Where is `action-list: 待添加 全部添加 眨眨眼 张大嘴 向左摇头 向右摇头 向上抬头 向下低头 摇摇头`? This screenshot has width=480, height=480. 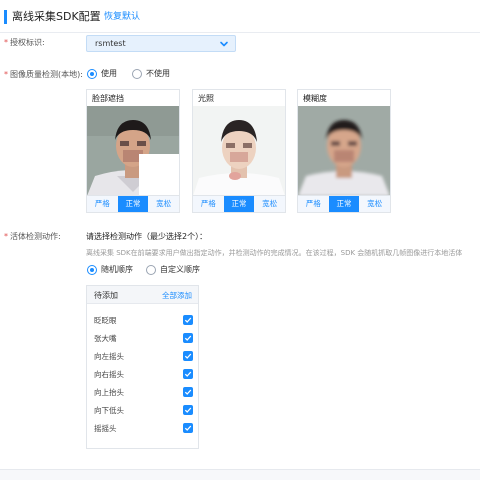 action-list: 待添加 全部添加 眨眨眼 张大嘴 向左摇头 向右摇头 向上抬头 向下低头 摇摇头 is located at coordinates (142, 367).